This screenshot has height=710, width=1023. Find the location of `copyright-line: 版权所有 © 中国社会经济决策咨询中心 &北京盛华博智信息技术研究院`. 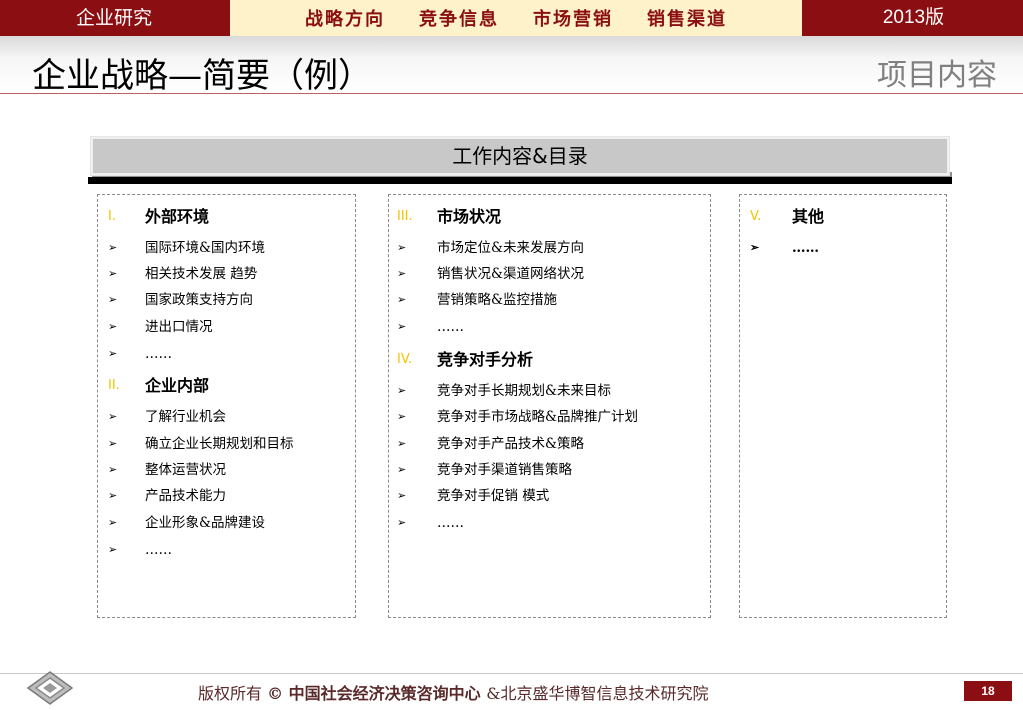

copyright-line: 版权所有 © 中国社会经济决策咨询中心 &北京盛华博智信息技术研究院 is located at coordinates (453, 692).